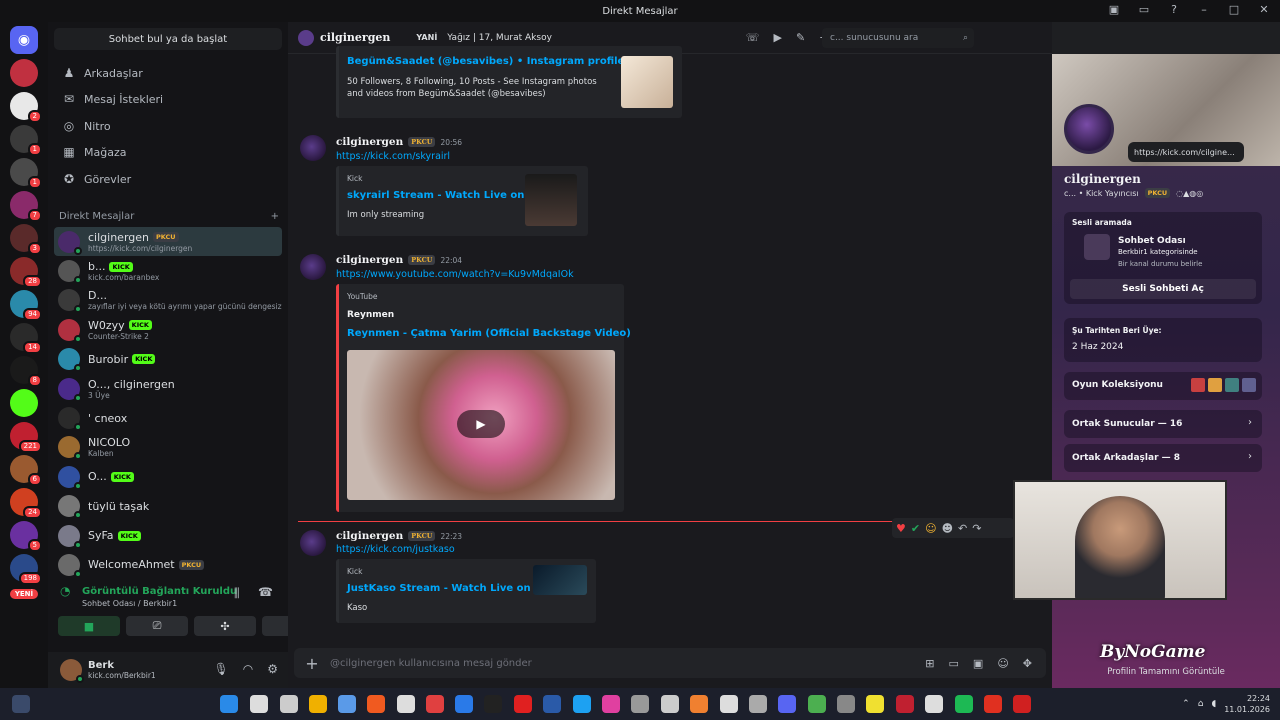 The height and width of the screenshot is (720, 1280). Describe the element at coordinates (26, 503) in the screenshot. I see `server-icon: 24` at that location.